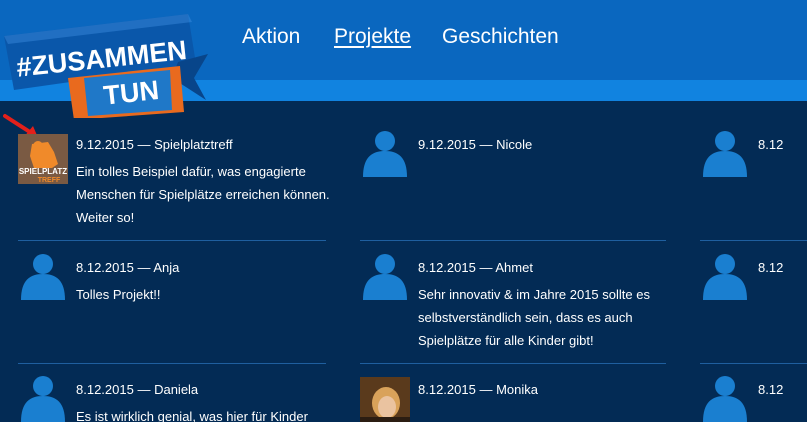 The width and height of the screenshot is (807, 422). Describe the element at coordinates (131, 93) in the screenshot. I see `logo-text-line2: TUN` at that location.